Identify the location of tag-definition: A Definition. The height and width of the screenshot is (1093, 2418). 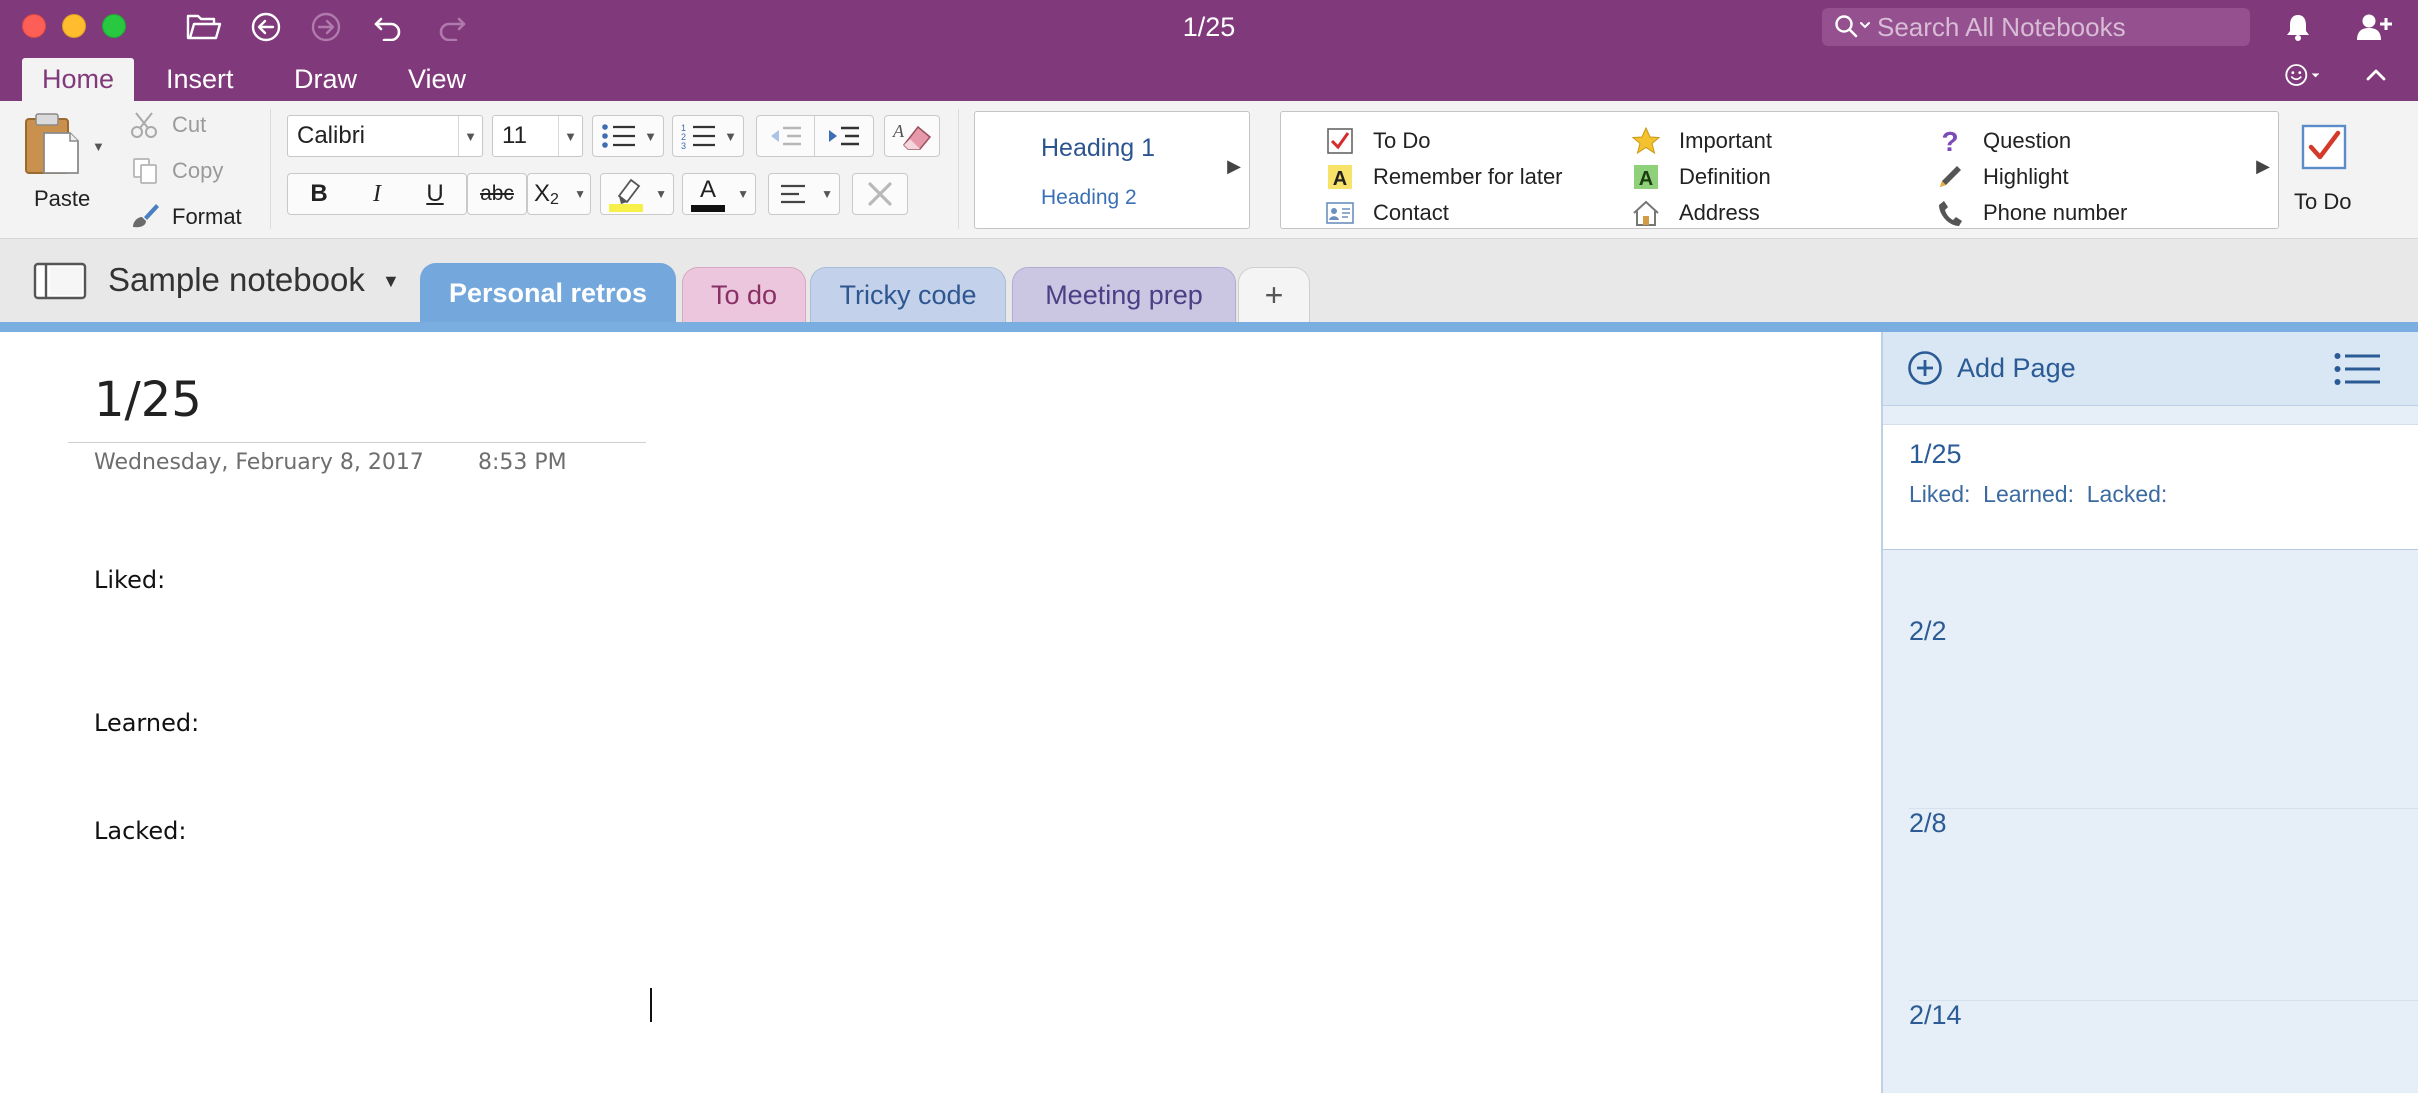
(1701, 177).